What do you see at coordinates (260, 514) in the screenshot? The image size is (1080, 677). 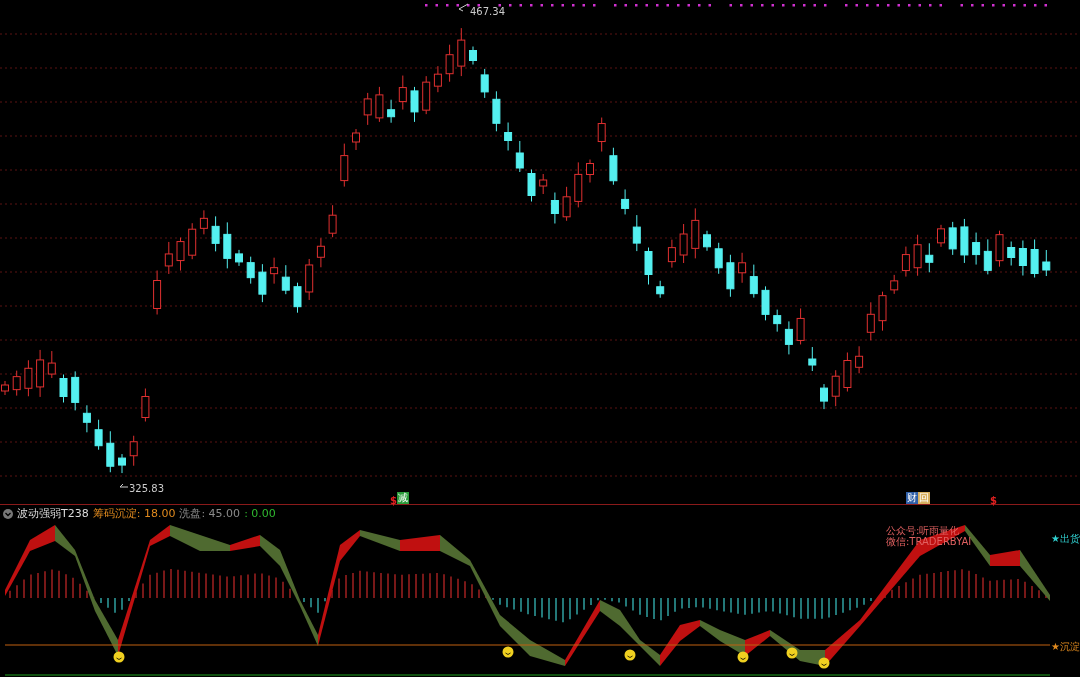 I see `indicator-param: : 0.00` at bounding box center [260, 514].